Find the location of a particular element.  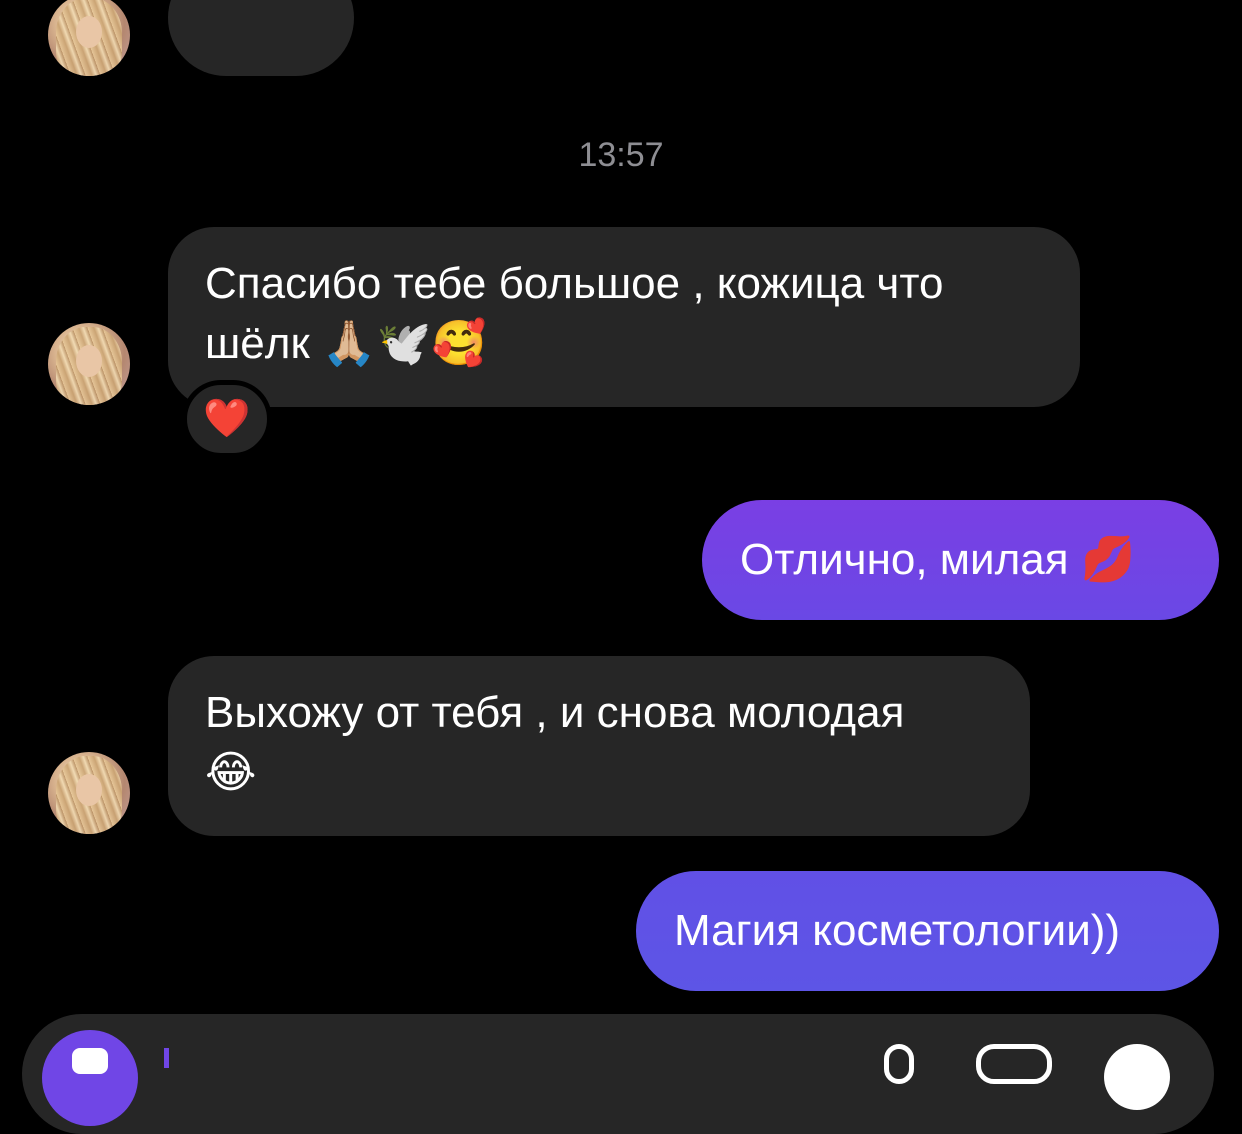

message-bubble-outgoing: Отлично, милая 💋 is located at coordinates (960, 560).